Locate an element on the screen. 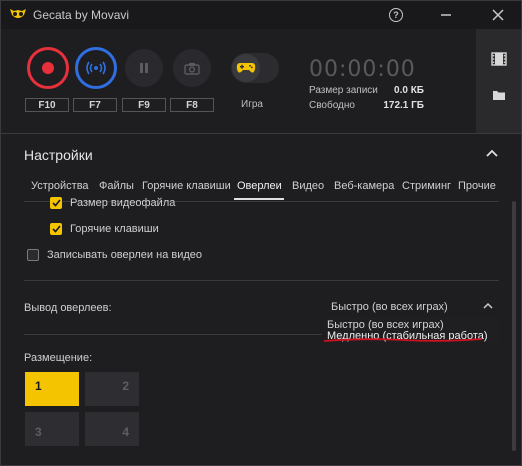 The width and height of the screenshot is (522, 466). option-hotkeys: Горячие клавиши is located at coordinates (104, 229).